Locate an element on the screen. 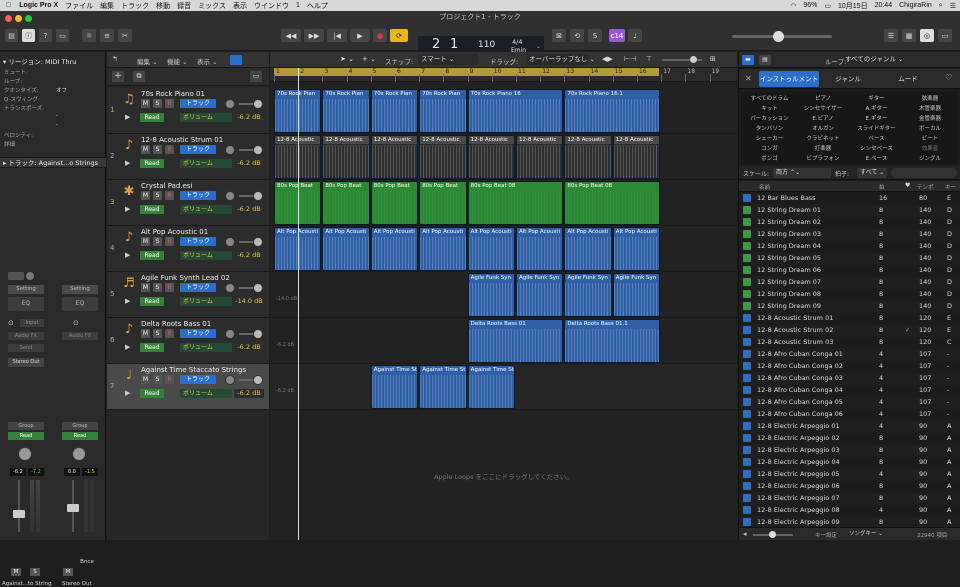  inspector-param-row: ベロシティ: is located at coordinates (54, 135).